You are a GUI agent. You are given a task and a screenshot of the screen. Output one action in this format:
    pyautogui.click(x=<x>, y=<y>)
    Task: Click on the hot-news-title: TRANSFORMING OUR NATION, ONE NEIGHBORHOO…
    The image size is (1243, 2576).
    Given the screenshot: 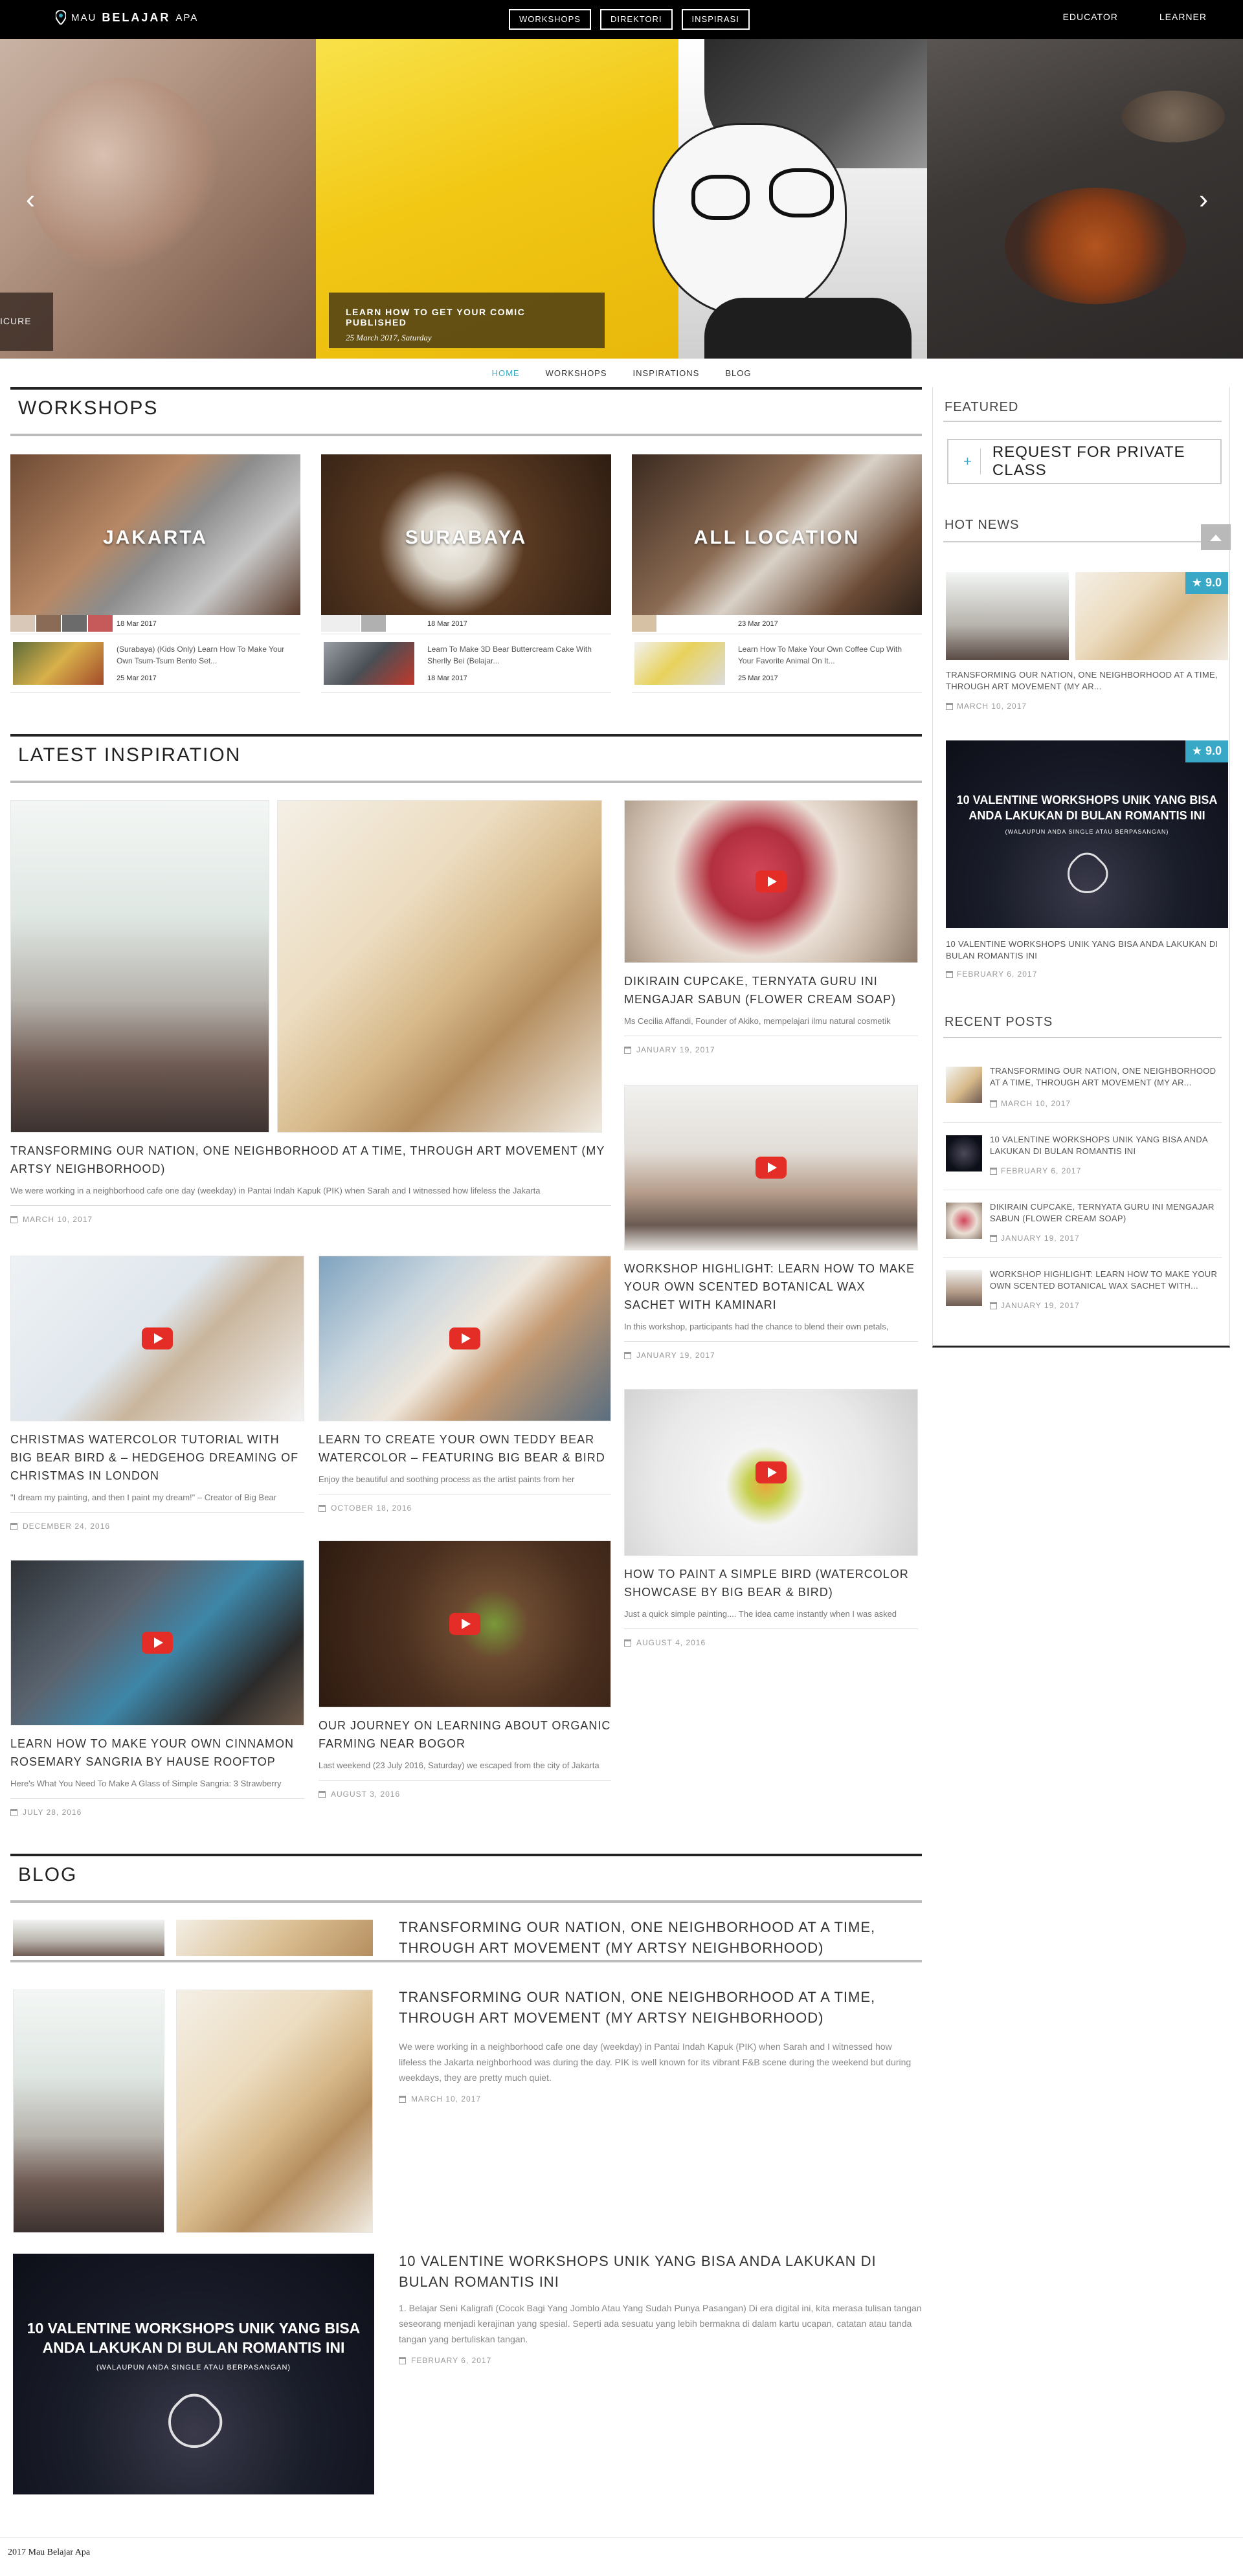 What is the action you would take?
    pyautogui.click(x=1087, y=681)
    